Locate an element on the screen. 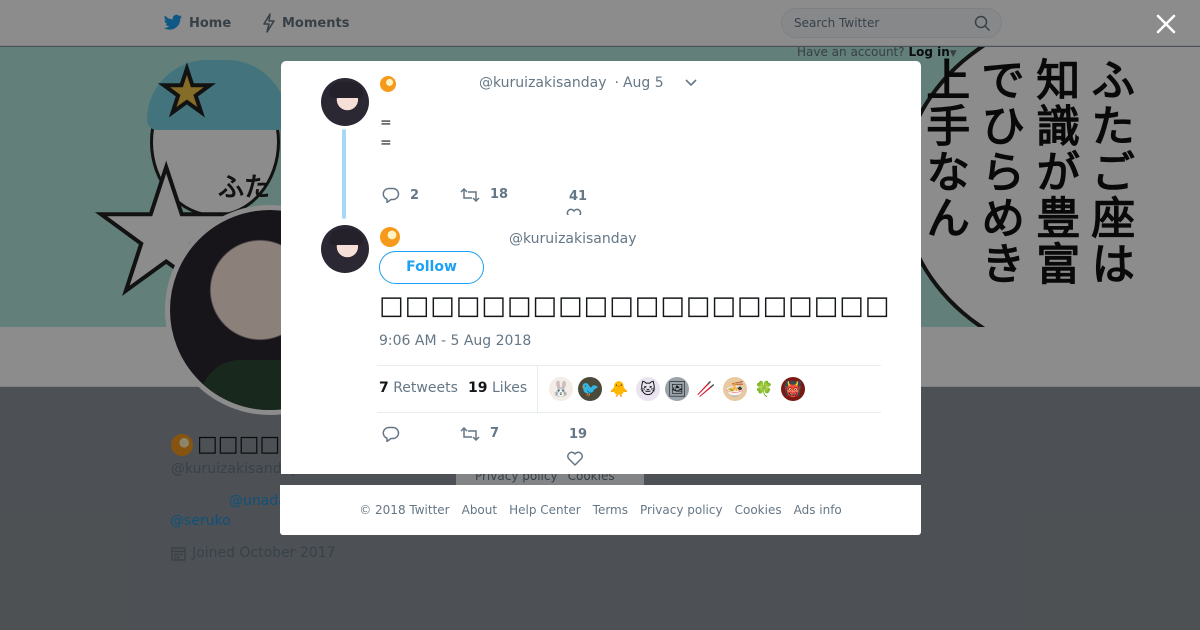  footer-privacy-link: Privacy policy is located at coordinates (681, 510).